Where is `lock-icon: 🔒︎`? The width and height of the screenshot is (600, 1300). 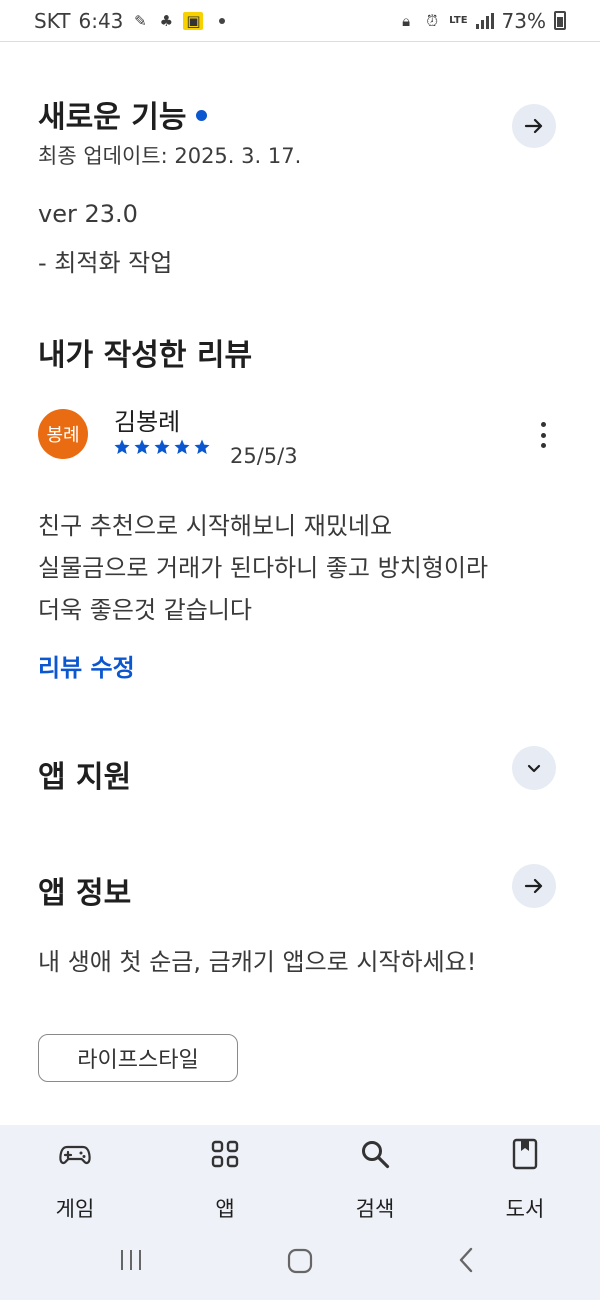 lock-icon: 🔒︎ is located at coordinates (406, 20).